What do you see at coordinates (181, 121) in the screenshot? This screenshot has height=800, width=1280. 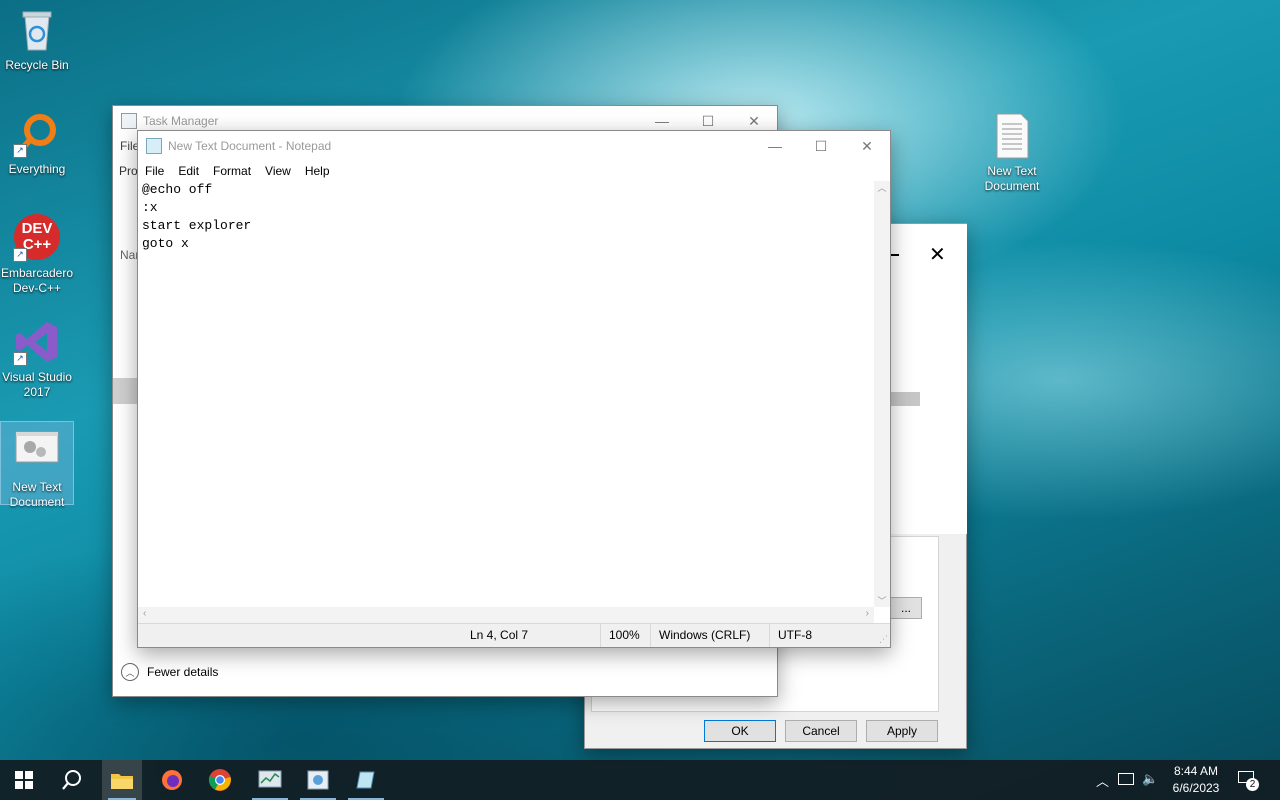 I see `window-title: Task Manager` at bounding box center [181, 121].